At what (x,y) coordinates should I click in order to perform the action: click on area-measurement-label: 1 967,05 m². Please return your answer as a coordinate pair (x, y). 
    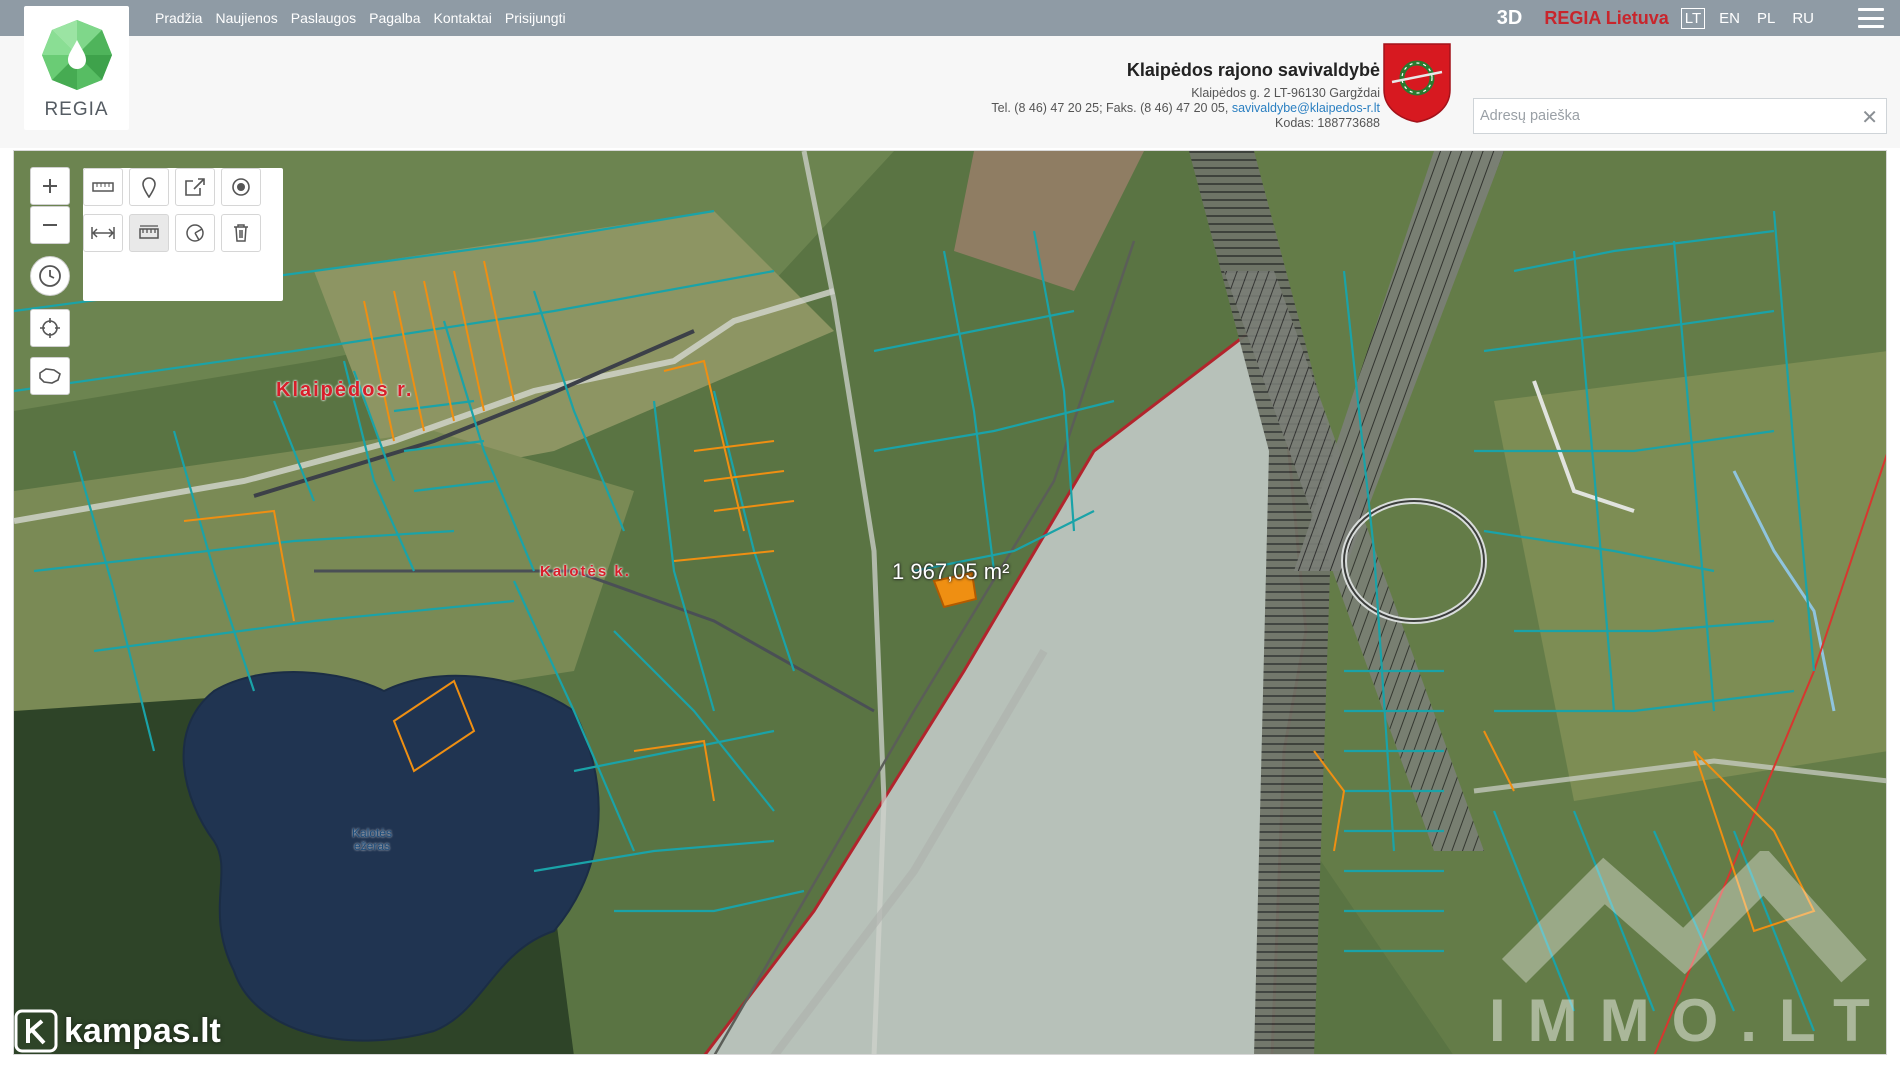
    Looking at the image, I should click on (951, 571).